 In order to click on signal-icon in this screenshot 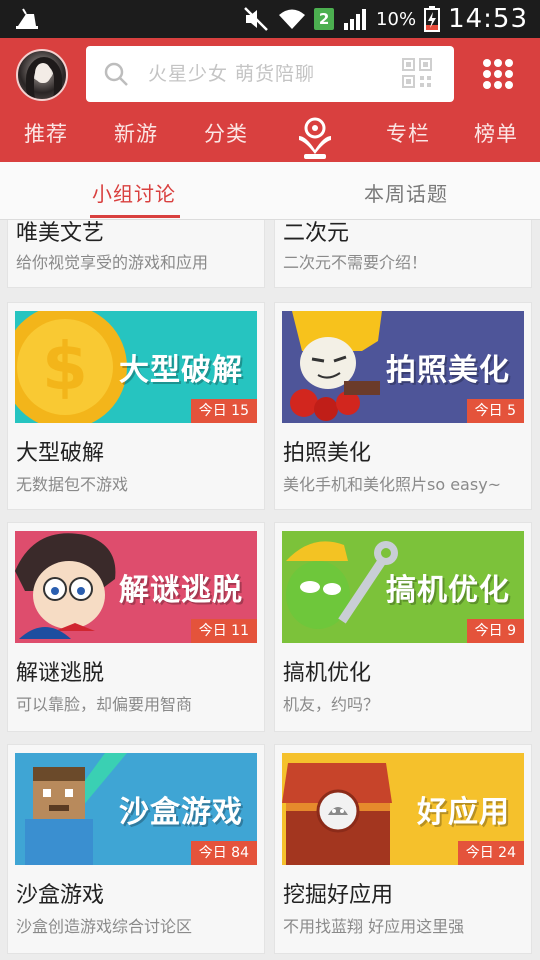, I will do `click(355, 19)`.